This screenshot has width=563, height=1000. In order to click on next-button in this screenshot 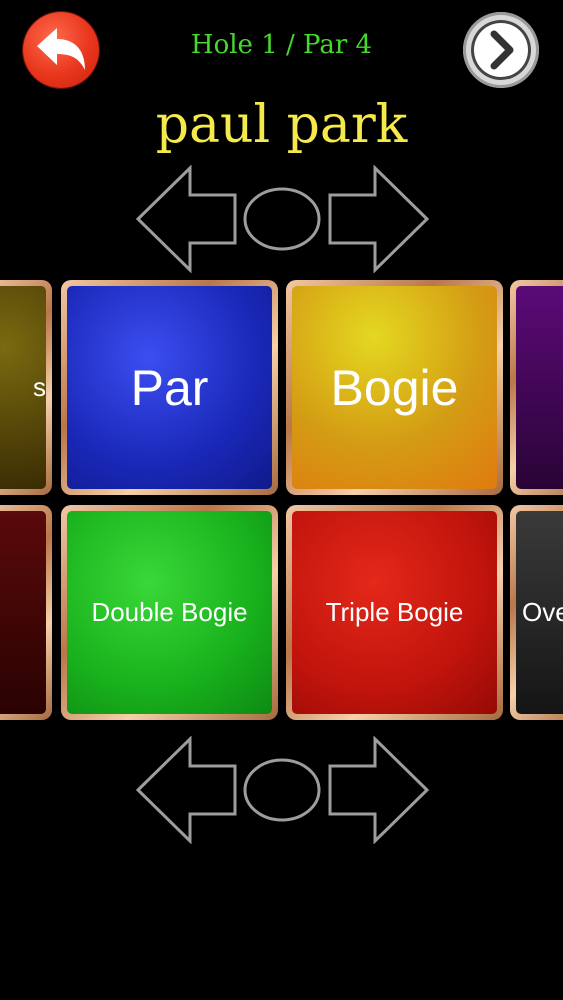, I will do `click(501, 50)`.